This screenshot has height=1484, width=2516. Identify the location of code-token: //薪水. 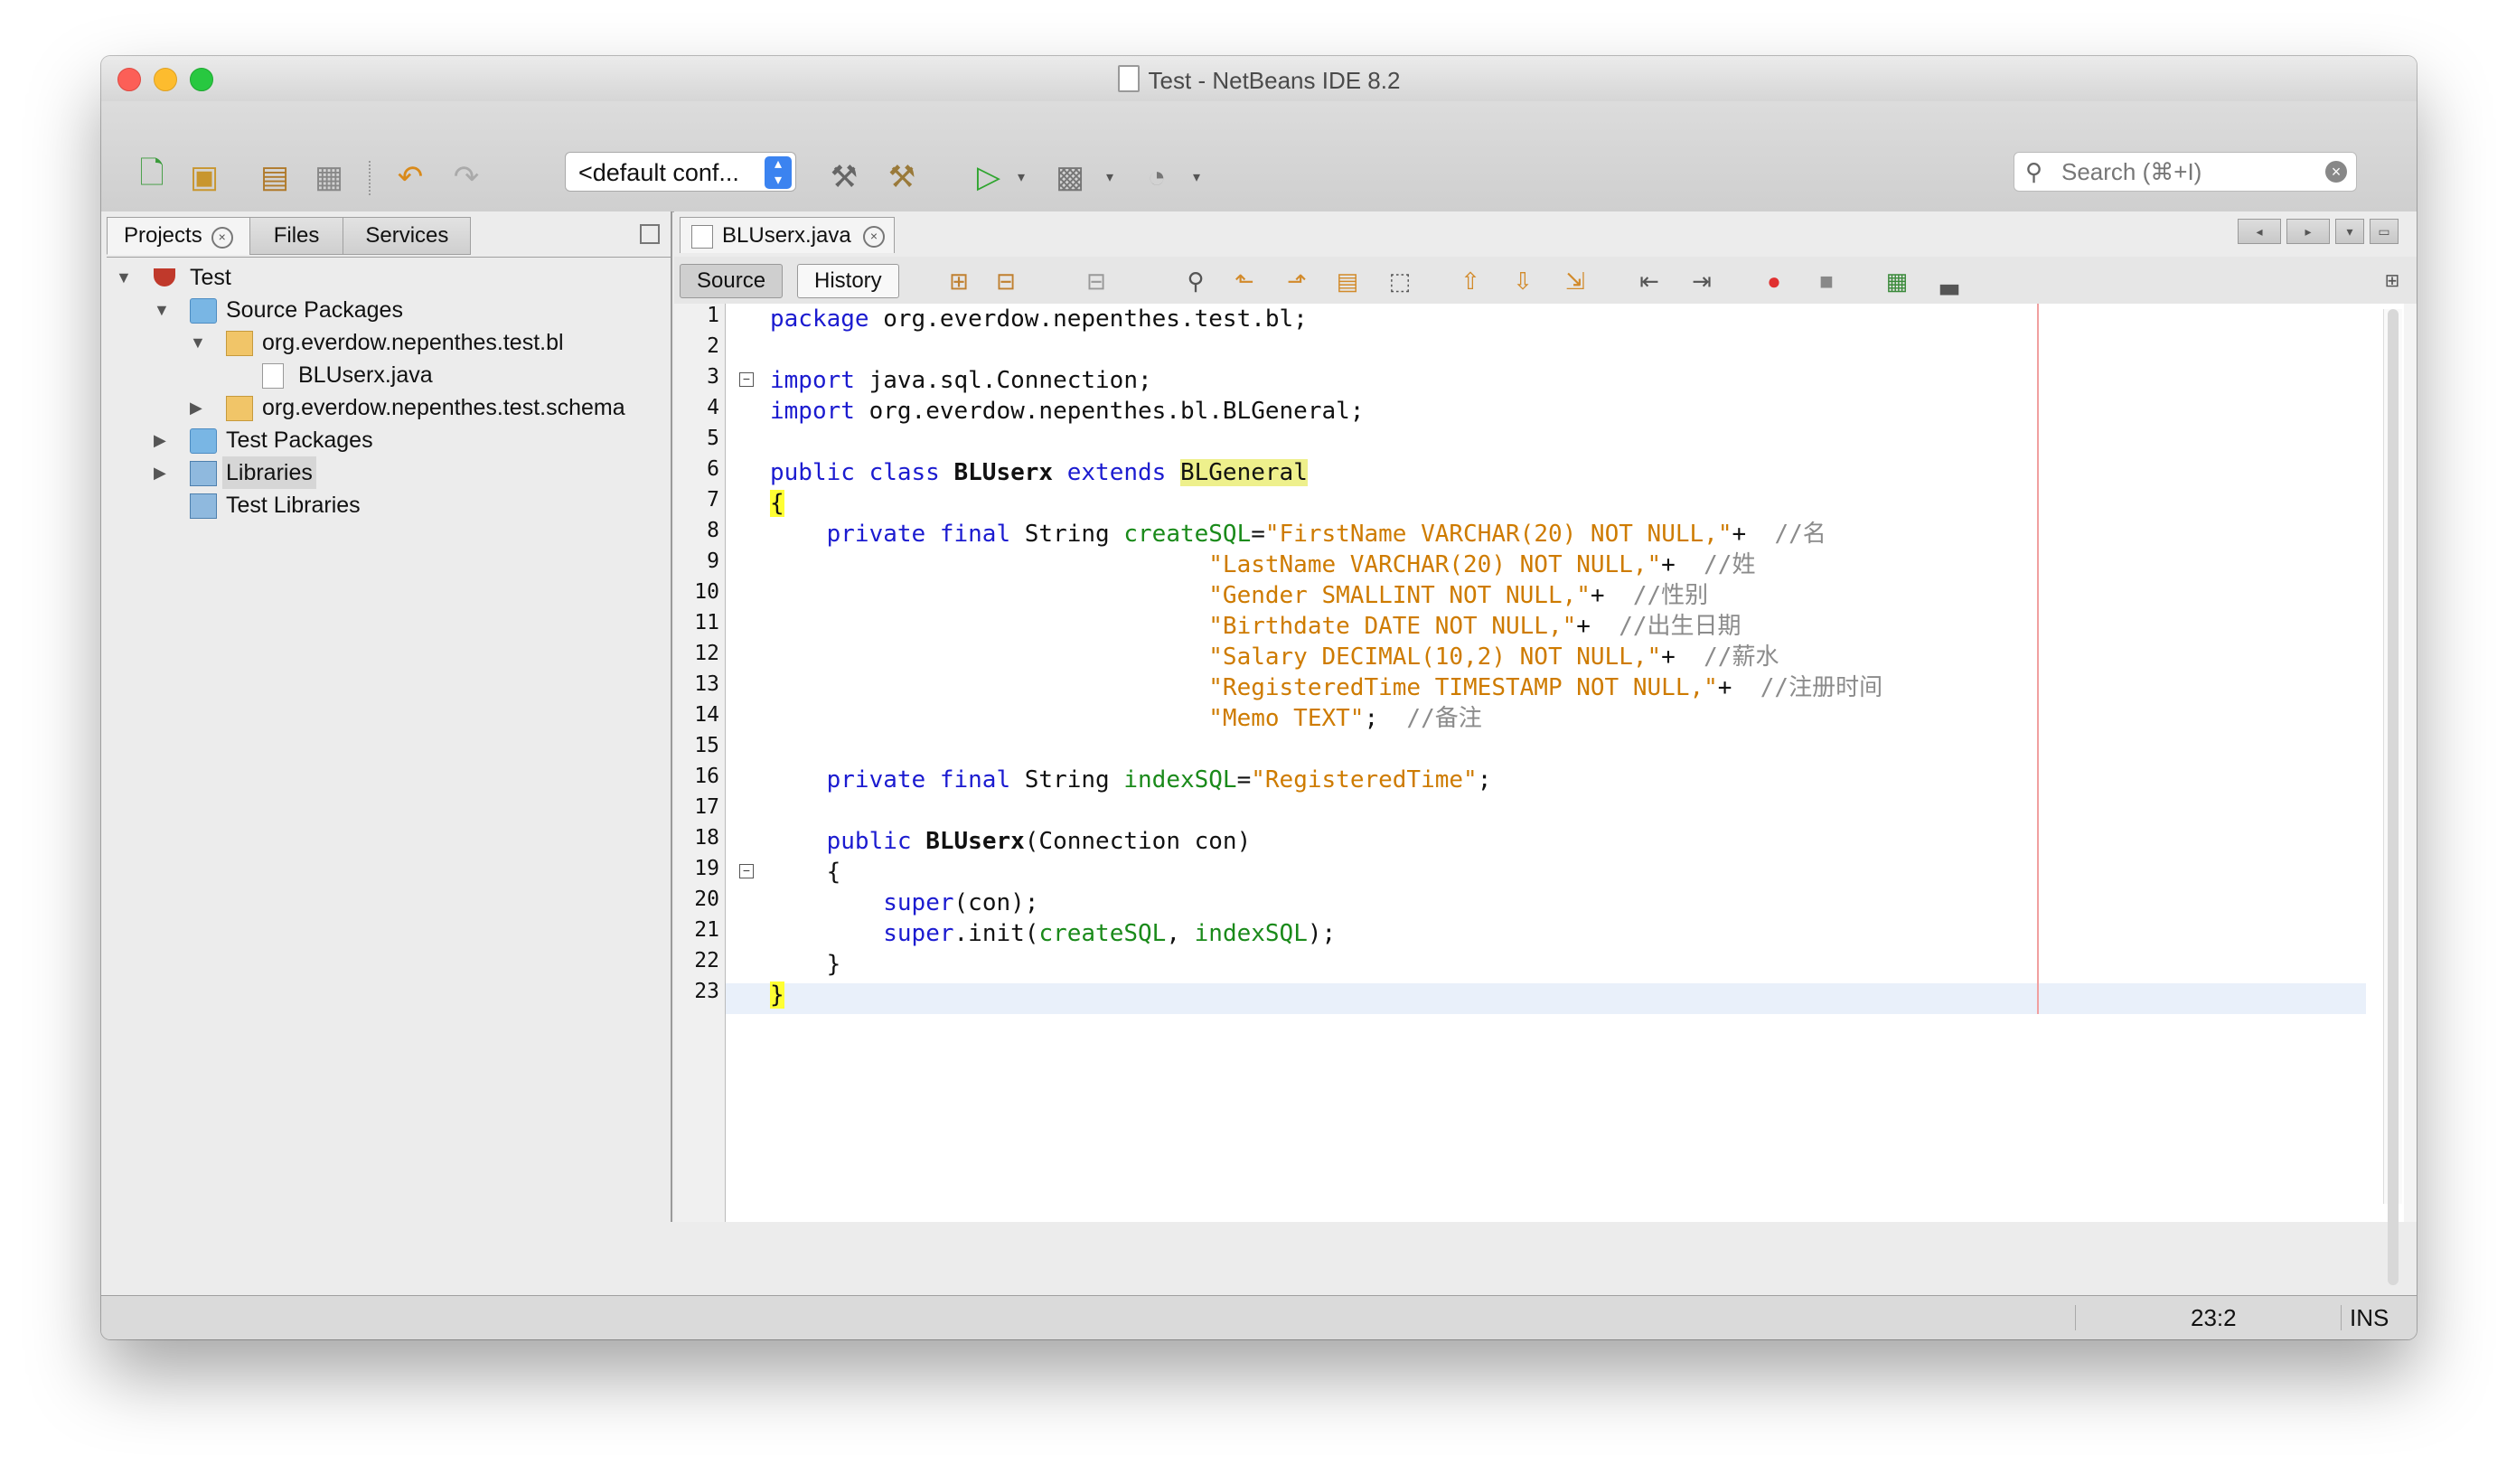
(1741, 657).